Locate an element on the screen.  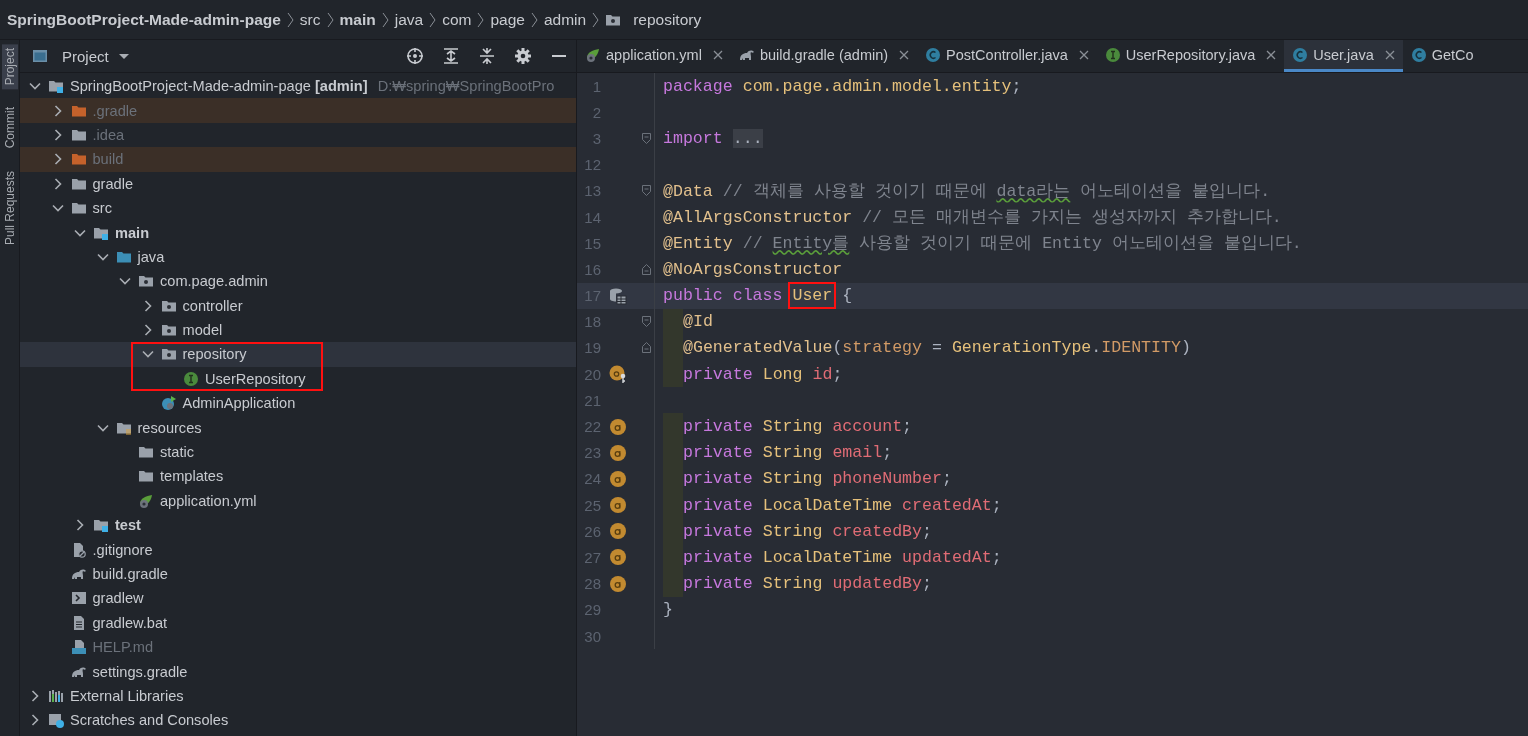
line-number: 20 is located at coordinates (592, 374).